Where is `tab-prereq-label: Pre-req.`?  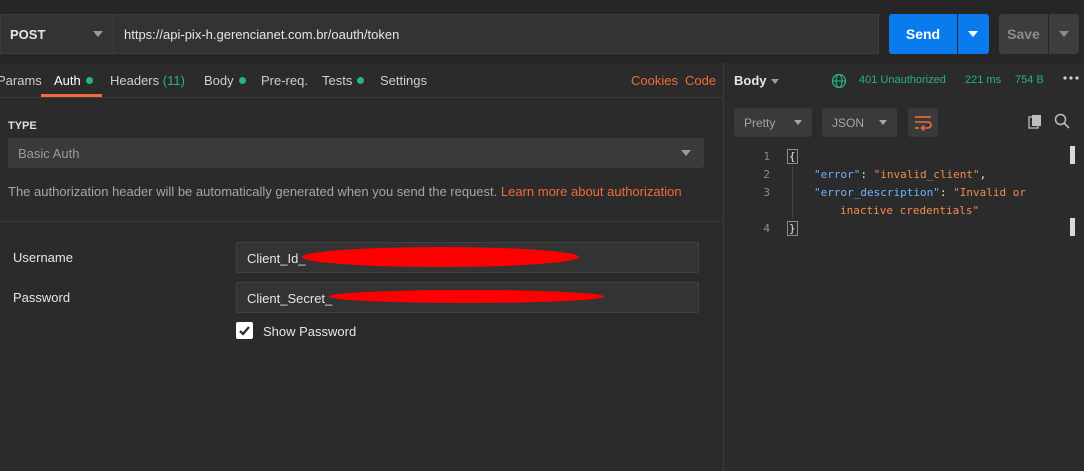 tab-prereq-label: Pre-req. is located at coordinates (284, 80).